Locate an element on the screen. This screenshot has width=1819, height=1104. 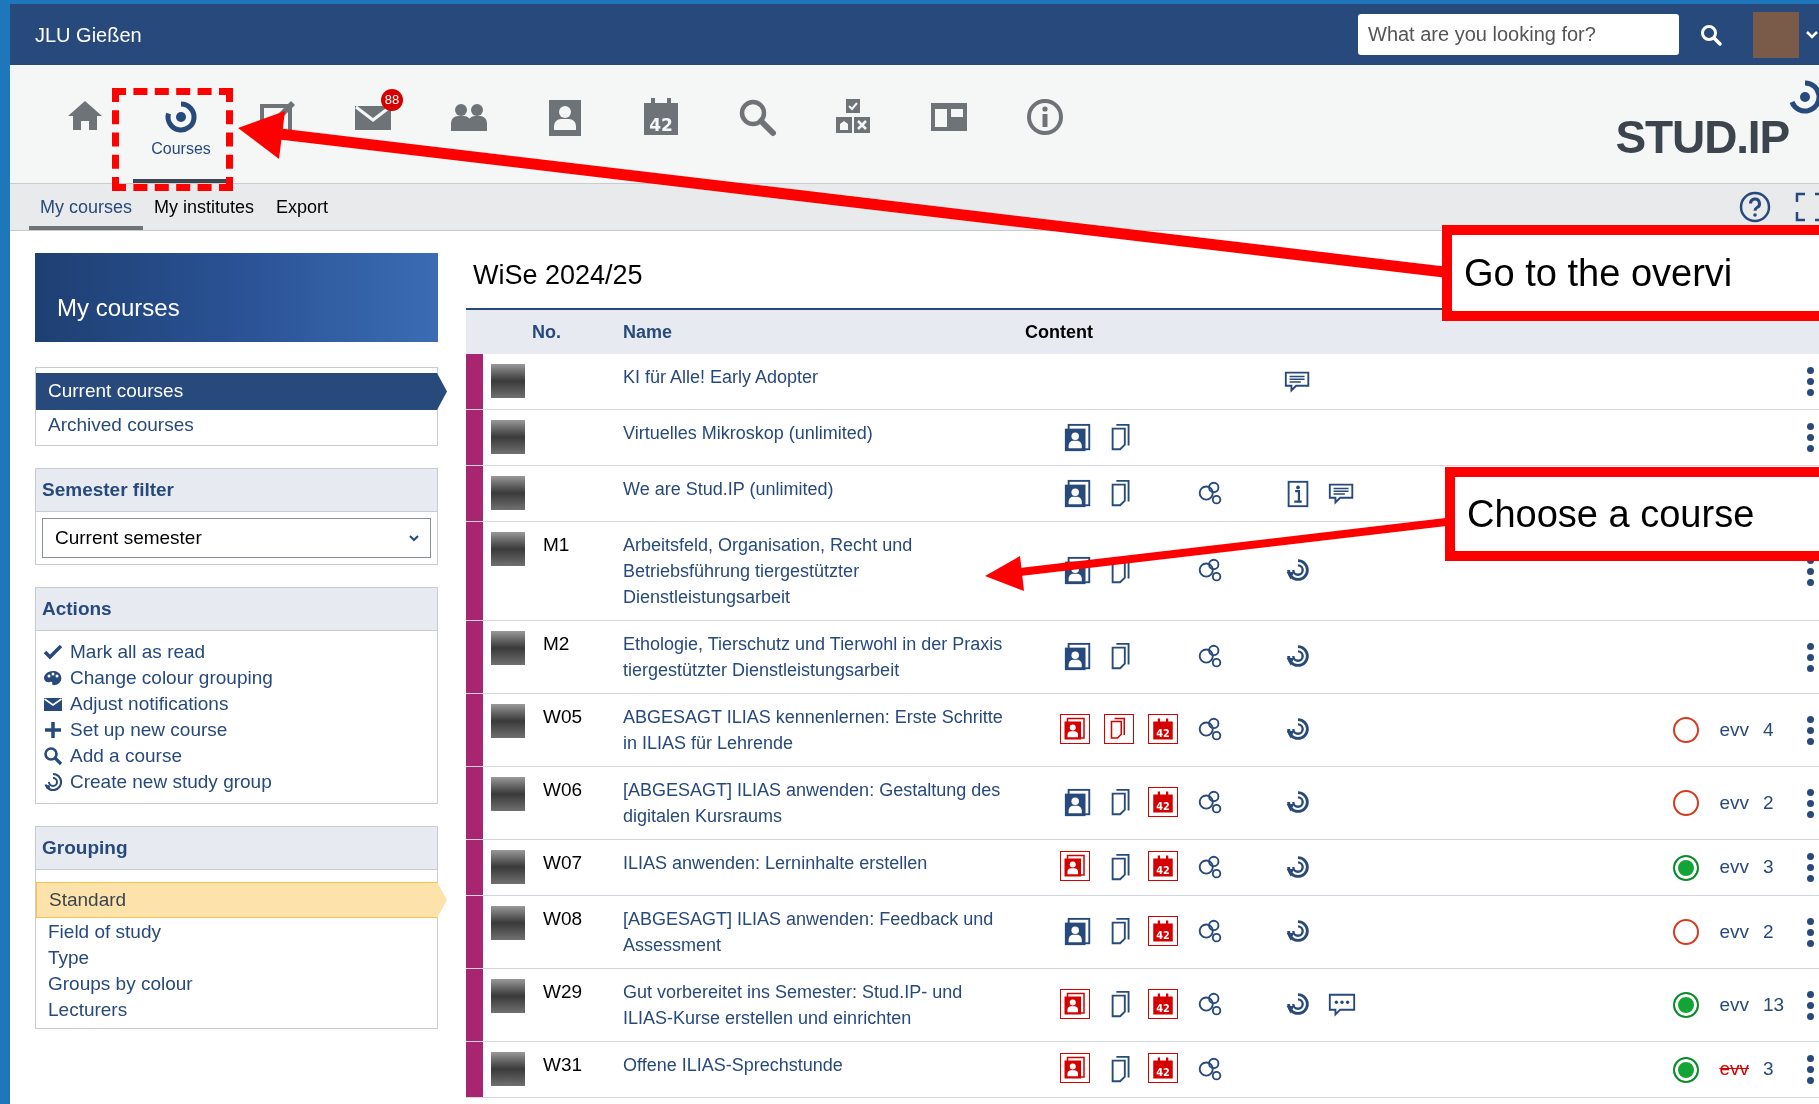
nav-item: 42 is located at coordinates (661, 124).